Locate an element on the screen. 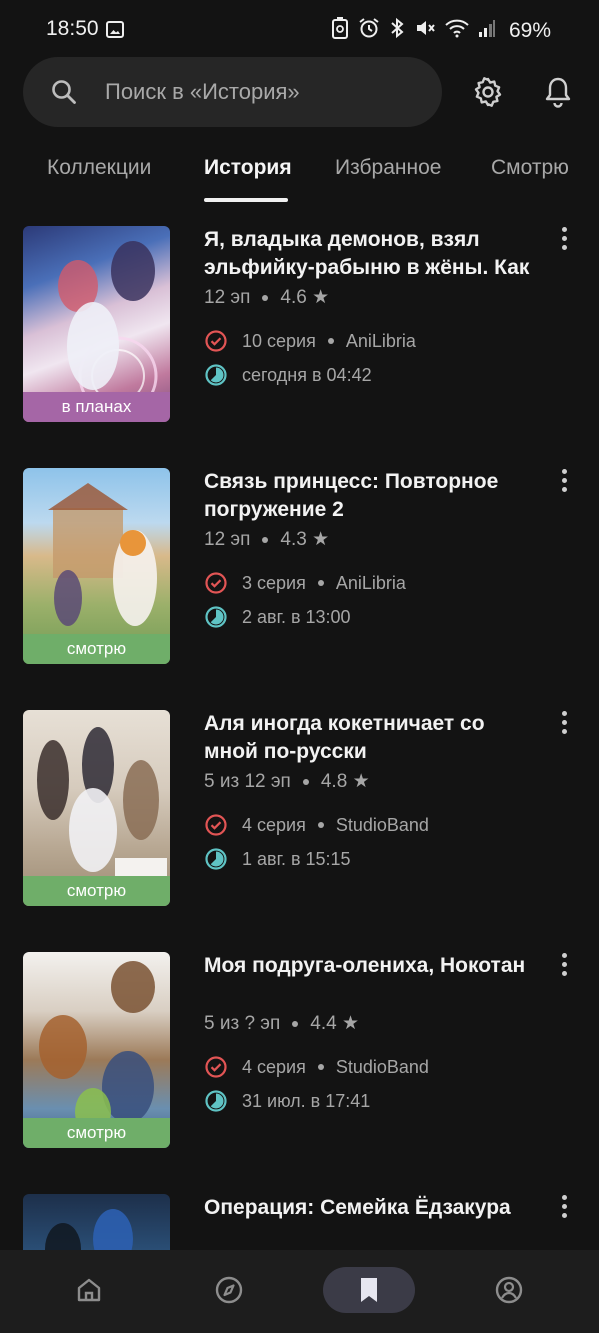  rating: 4.6 is located at coordinates (293, 297).